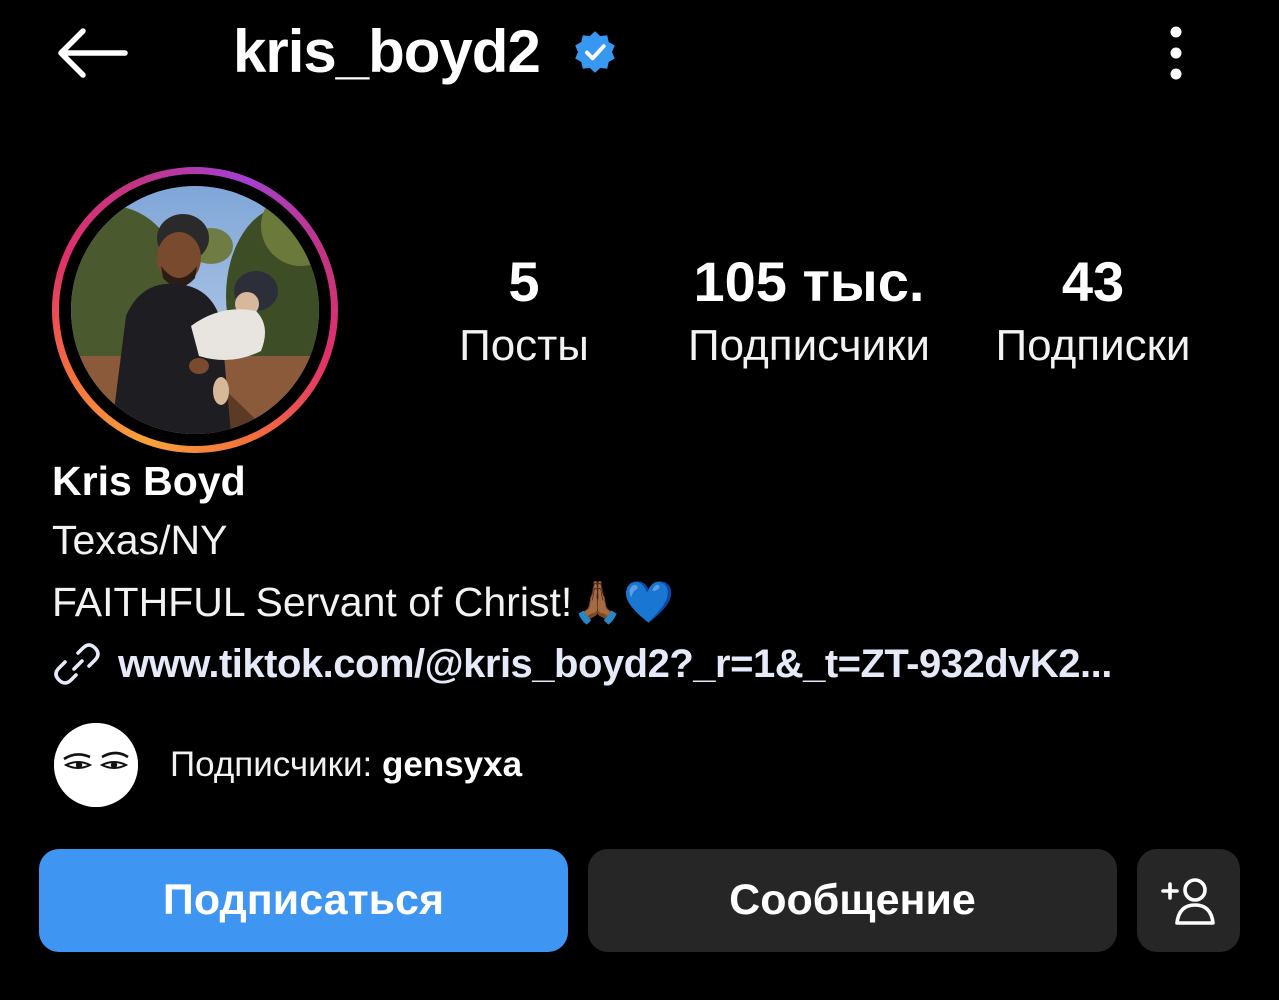 The height and width of the screenshot is (1000, 1279). Describe the element at coordinates (276, 764) in the screenshot. I see `mutual-followers-prefix: Подписчики:` at that location.